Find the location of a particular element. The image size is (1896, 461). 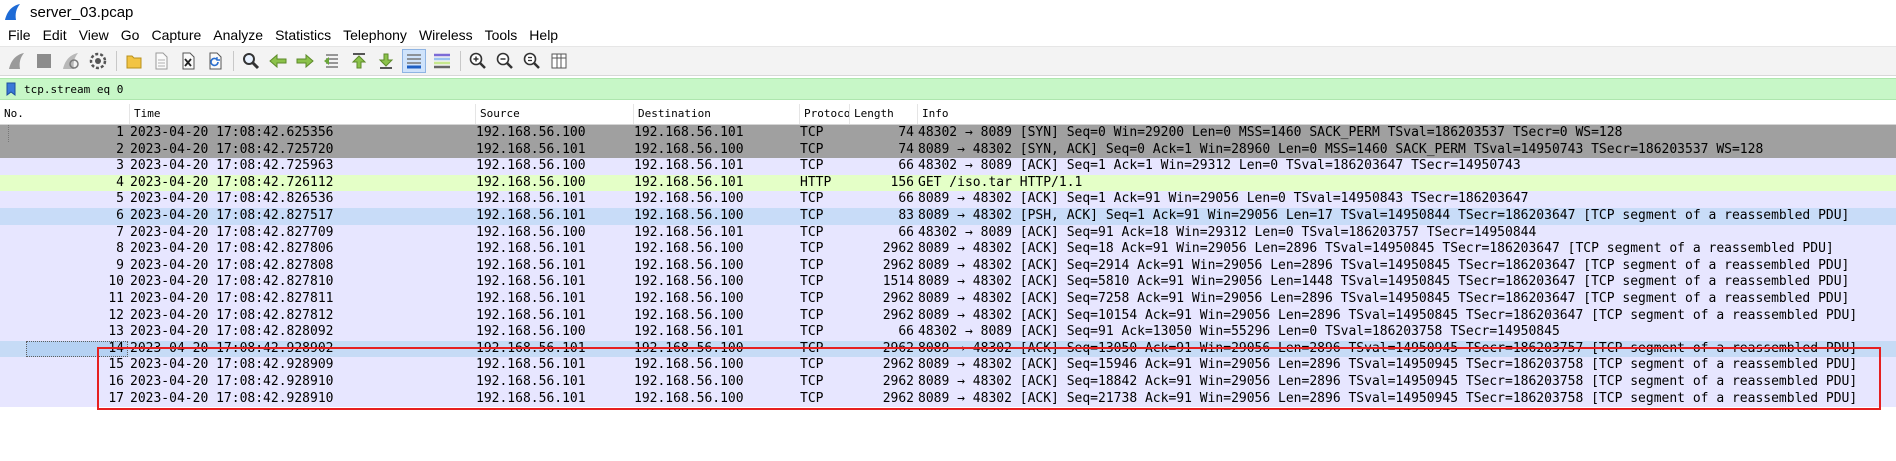

packet-time: 2023-04-20 17:08:42.827808 is located at coordinates (232, 265).